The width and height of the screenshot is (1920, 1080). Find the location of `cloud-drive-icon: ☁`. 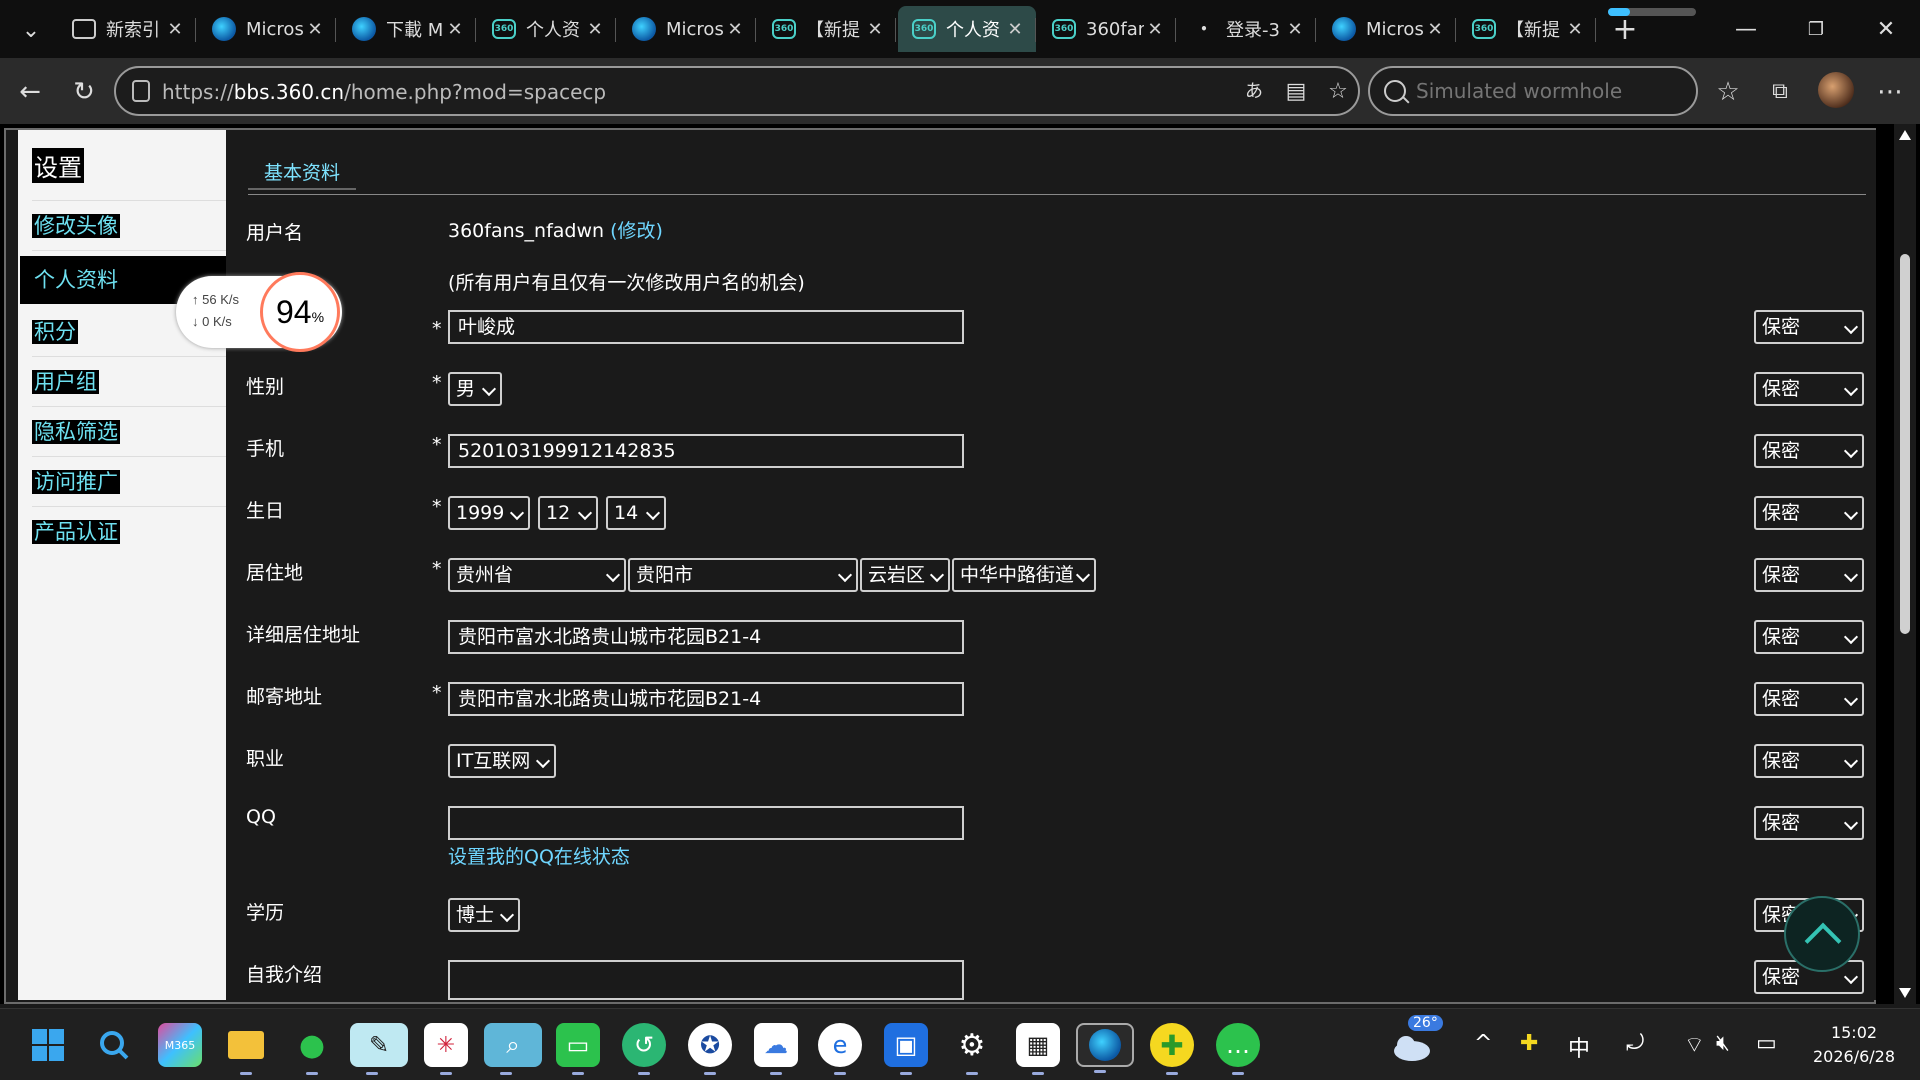

cloud-drive-icon: ☁ is located at coordinates (776, 1049).